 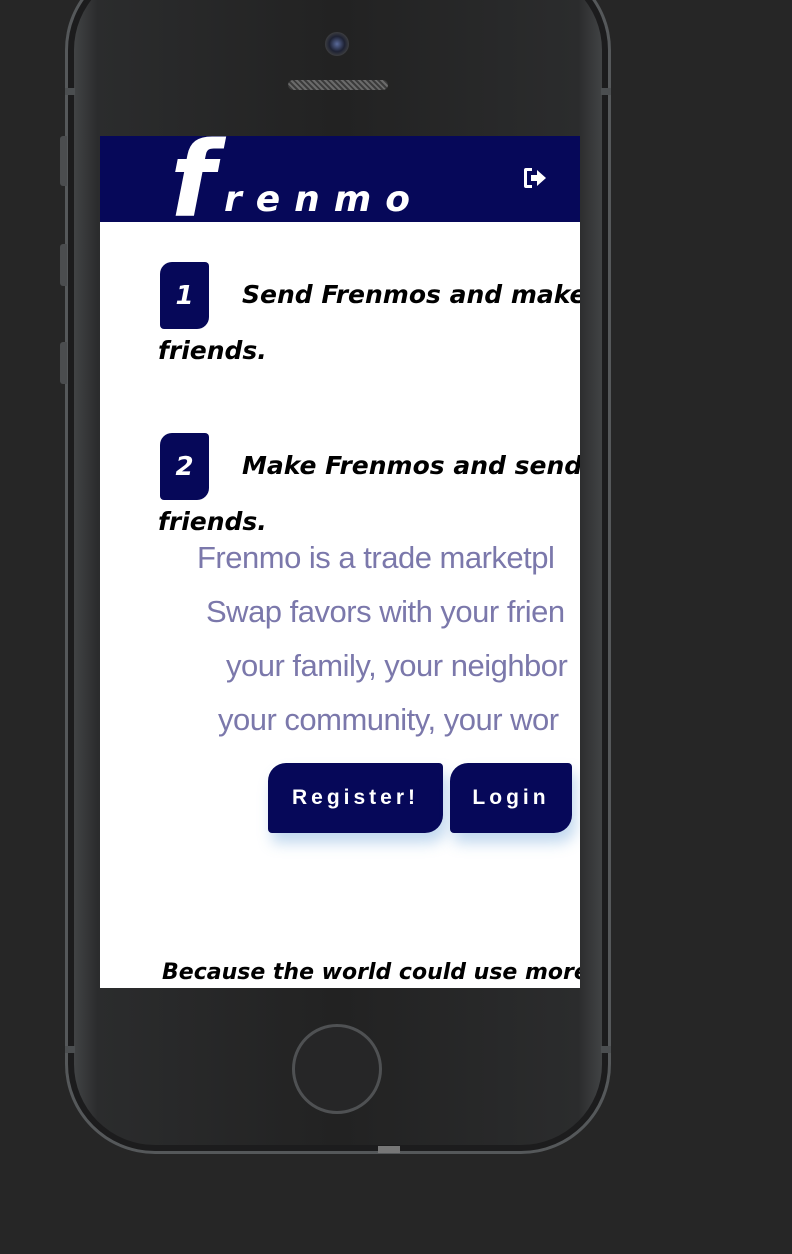 I want to click on antenna-band-top-right, so click(x=606, y=91).